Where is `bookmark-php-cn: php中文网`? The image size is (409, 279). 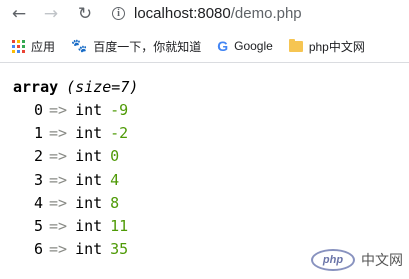 bookmark-php-cn: php中文网 is located at coordinates (326, 46).